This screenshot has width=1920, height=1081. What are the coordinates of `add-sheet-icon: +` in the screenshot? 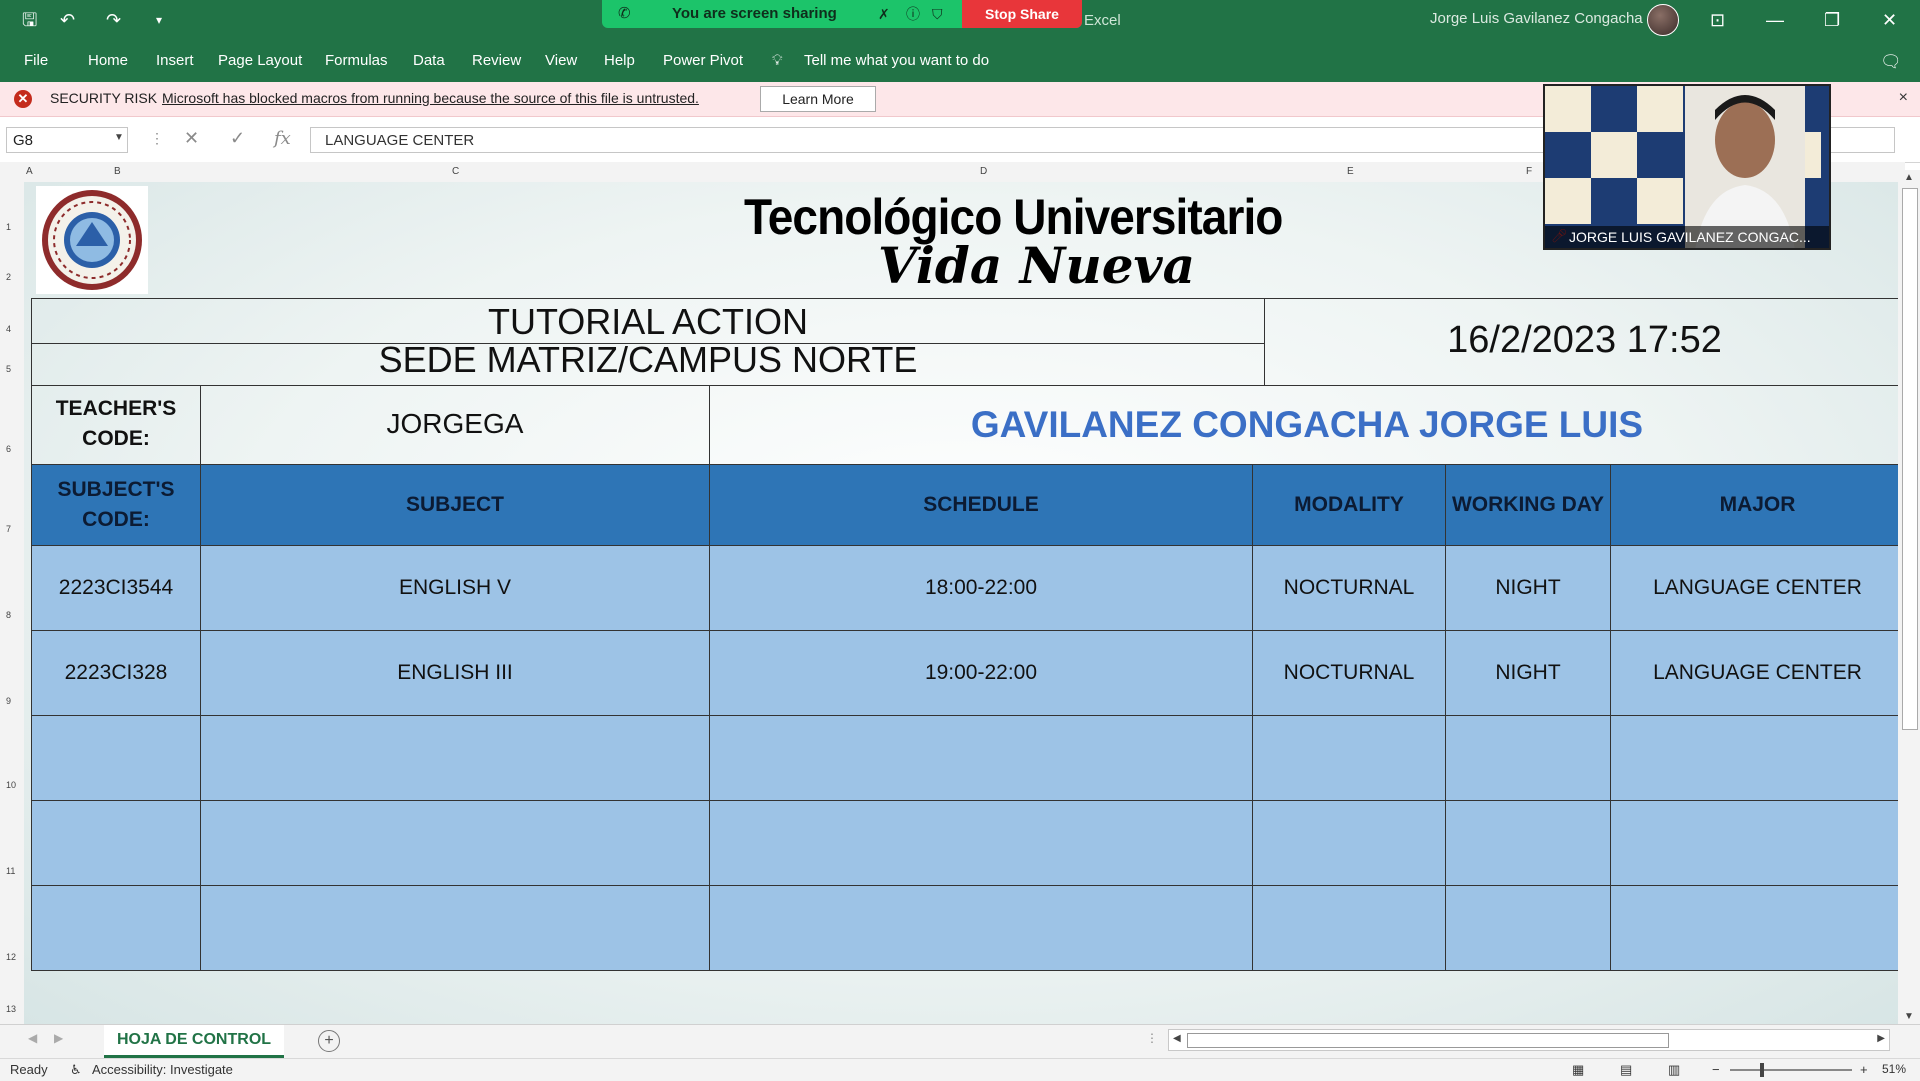 It's located at (329, 1041).